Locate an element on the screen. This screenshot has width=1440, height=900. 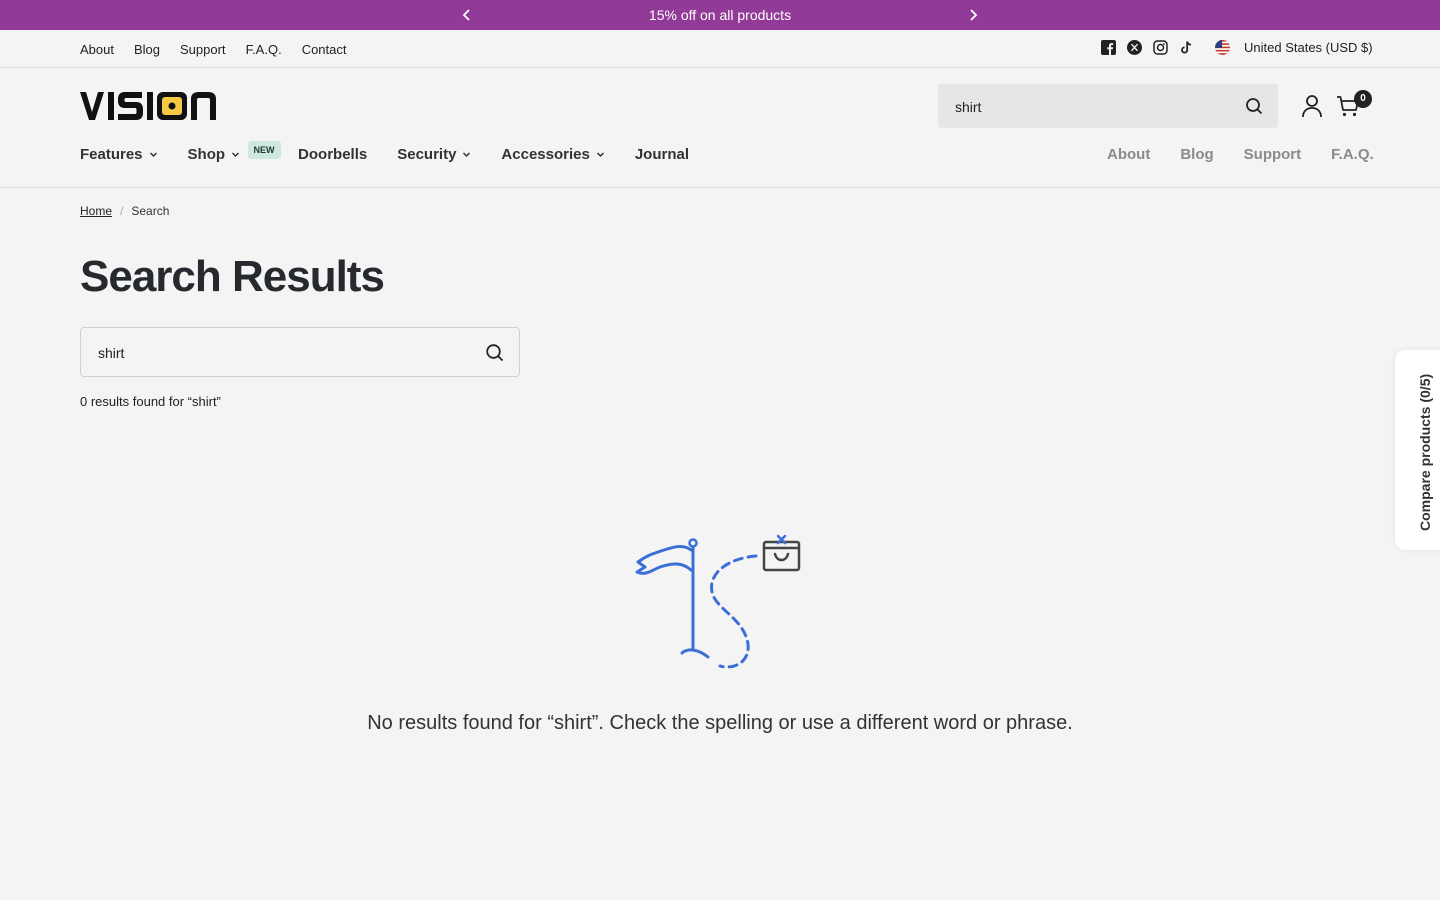
nav-item-features: Features is located at coordinates (119, 154).